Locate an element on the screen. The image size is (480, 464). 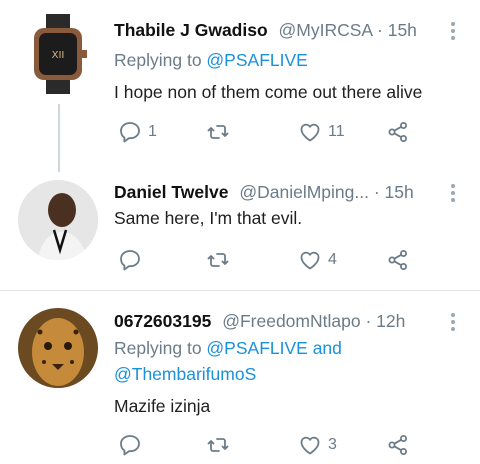
tweet-header: 0672603195 @FreedomNtlapo · 12h is located at coordinates (297, 321).